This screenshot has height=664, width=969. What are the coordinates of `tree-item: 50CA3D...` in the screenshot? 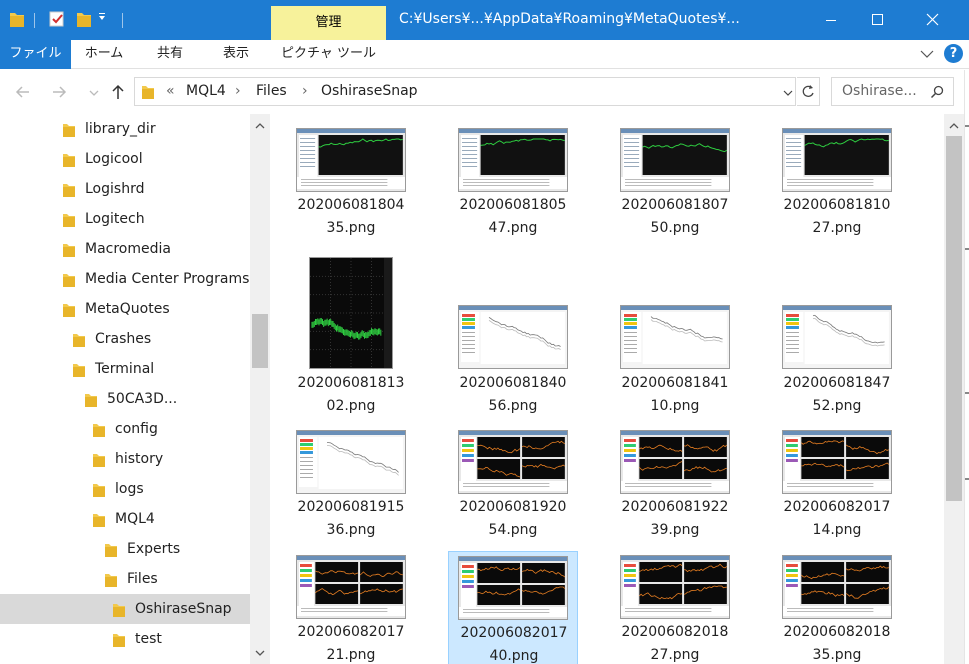 It's located at (125, 399).